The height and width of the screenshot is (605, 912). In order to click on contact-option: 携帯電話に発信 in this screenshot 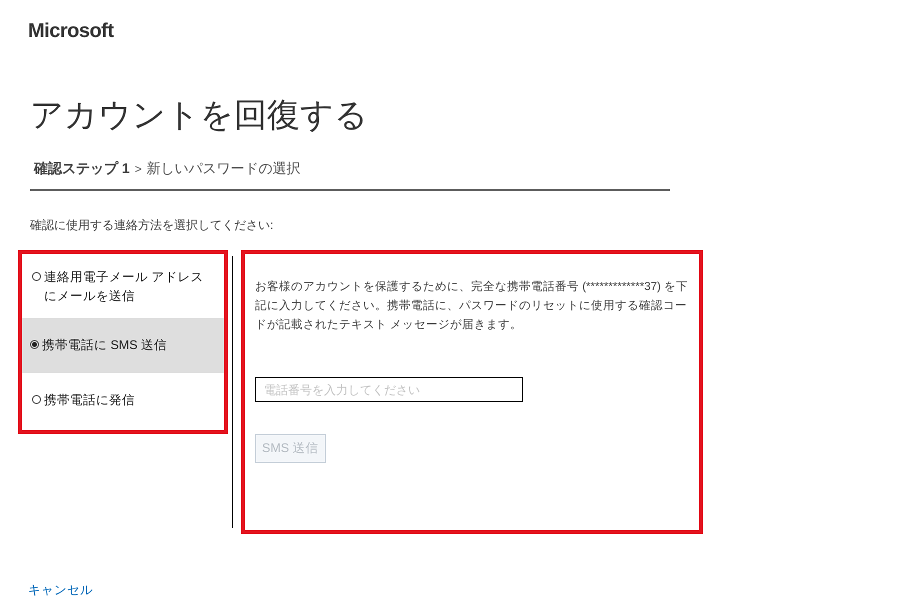, I will do `click(123, 400)`.